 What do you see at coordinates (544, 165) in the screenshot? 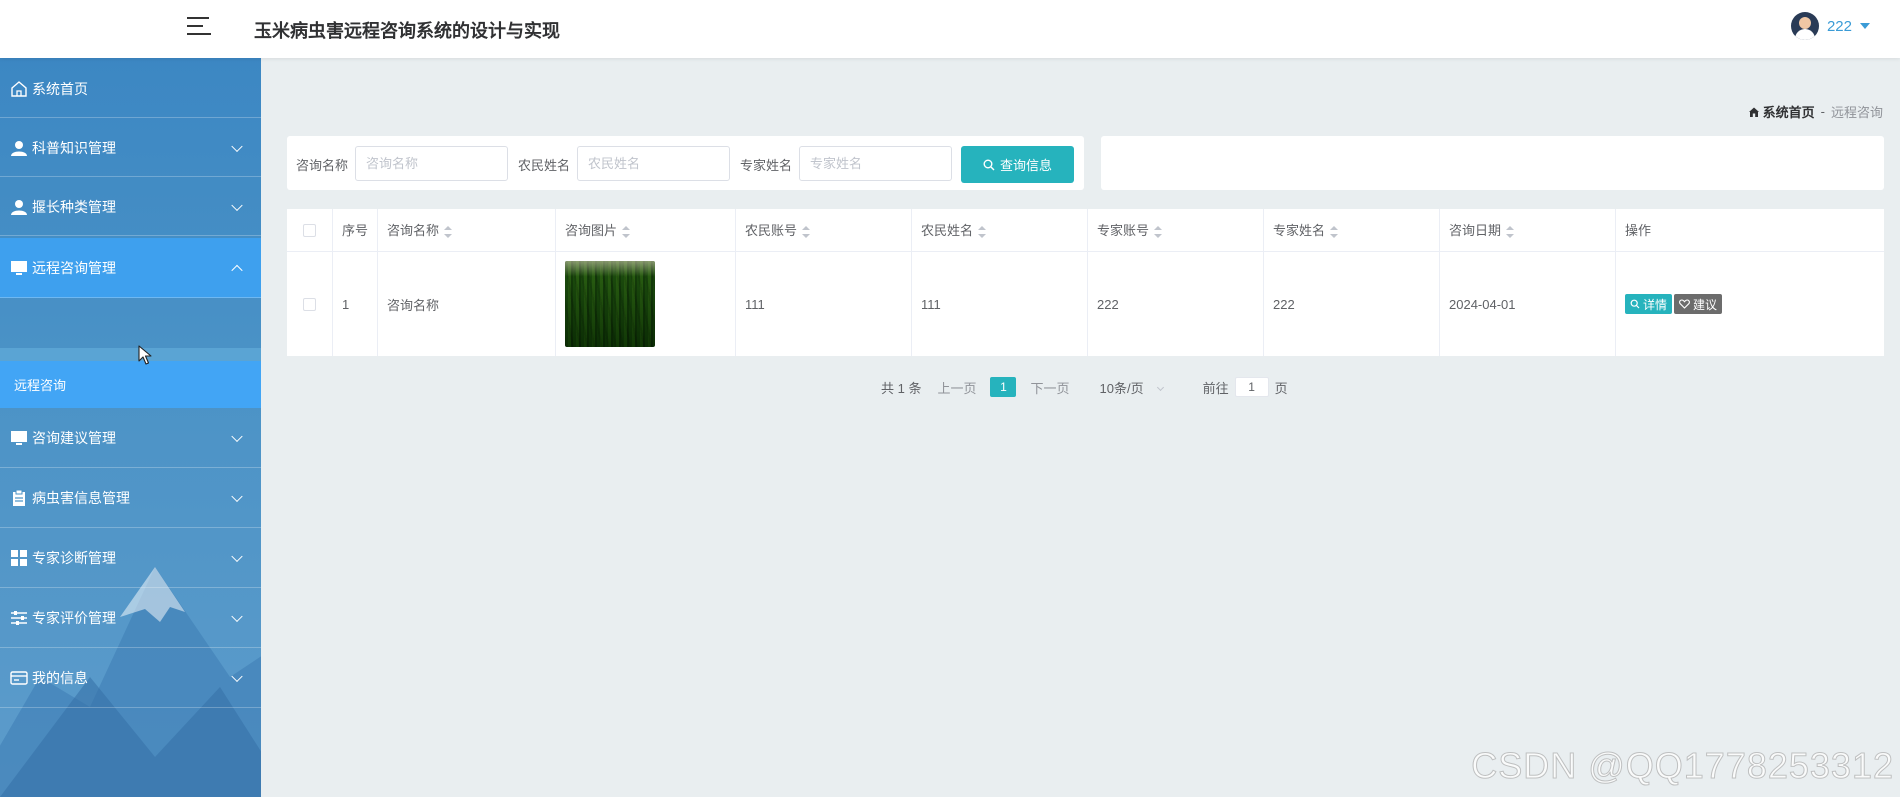
I see `farmer-name-label: 农民姓名` at bounding box center [544, 165].